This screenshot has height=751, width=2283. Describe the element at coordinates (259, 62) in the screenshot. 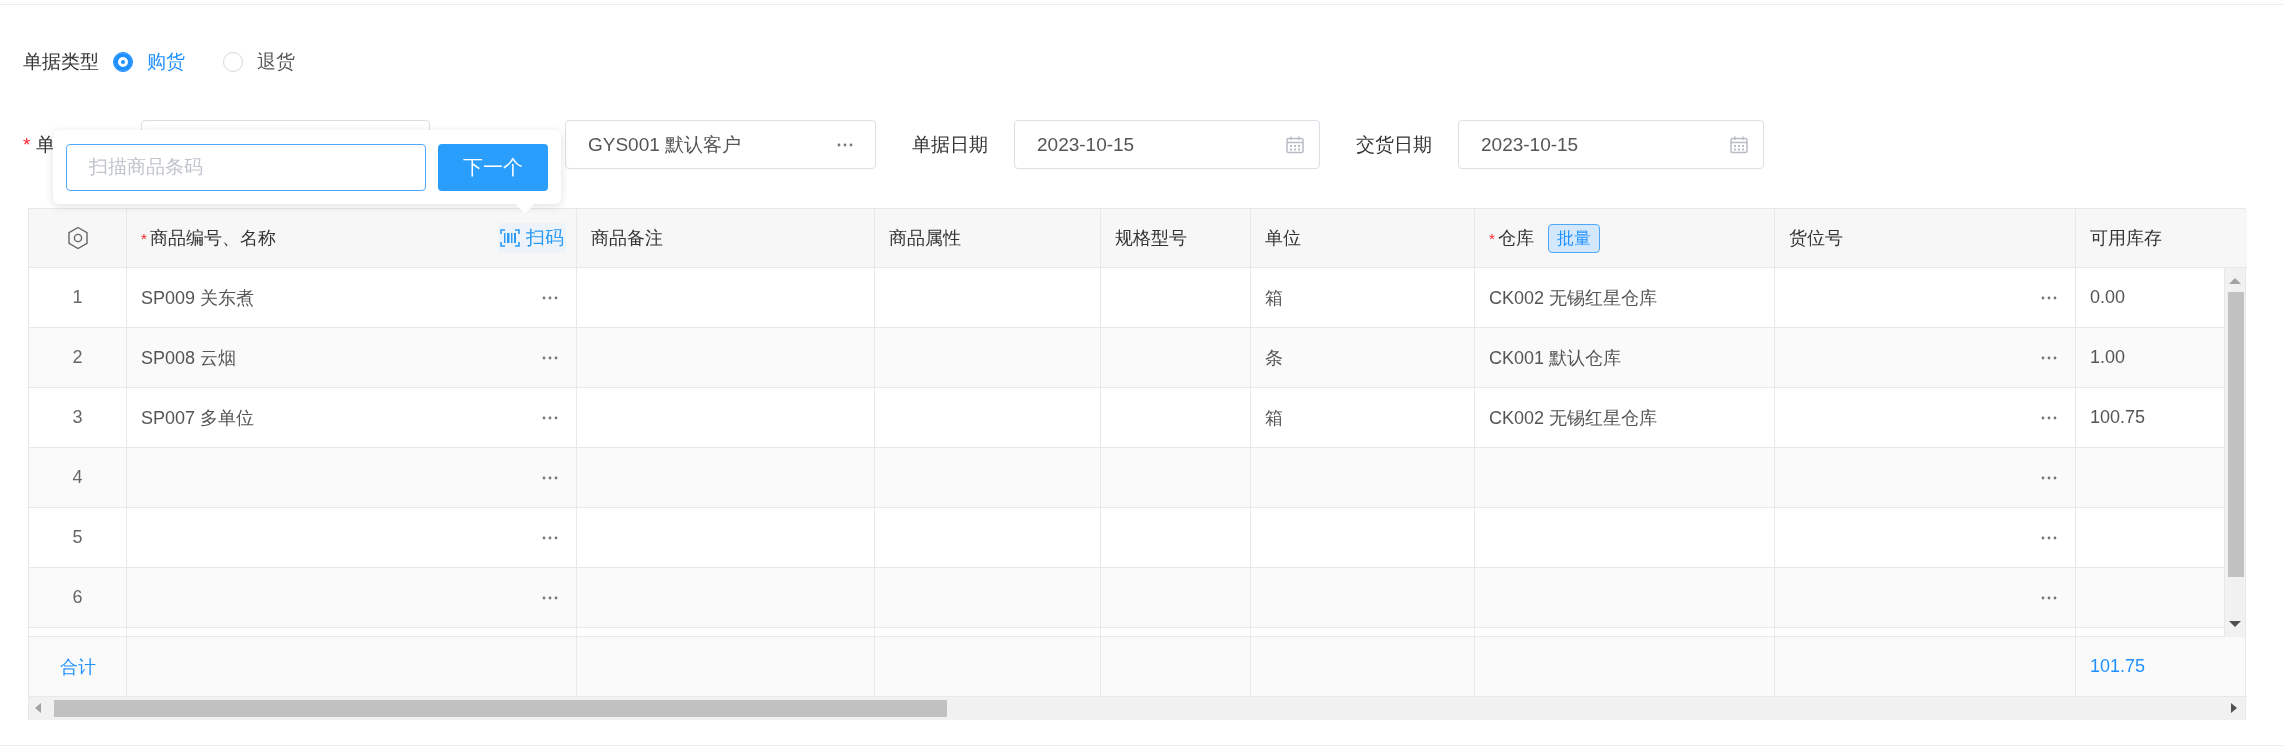

I see `radio-option: 退货` at that location.